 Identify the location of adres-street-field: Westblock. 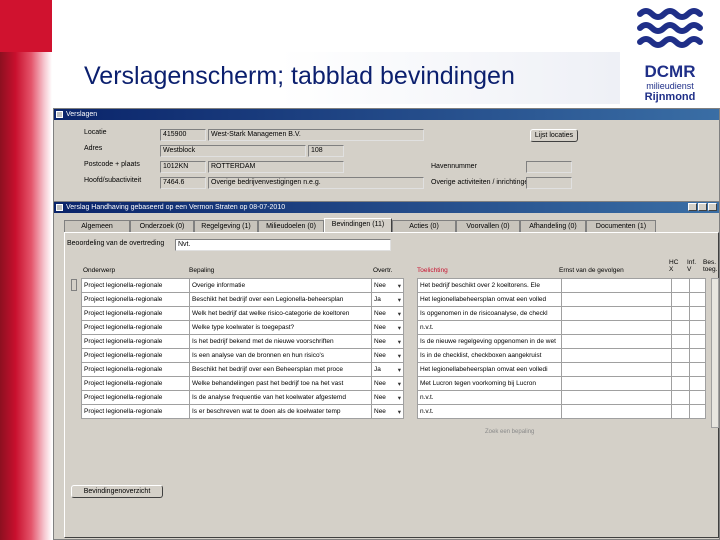
(233, 151).